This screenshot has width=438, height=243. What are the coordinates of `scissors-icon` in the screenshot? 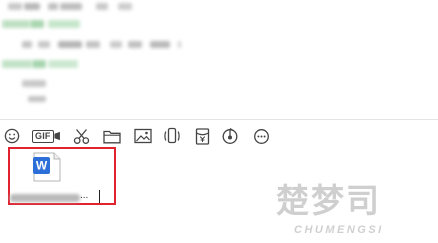 It's located at (81, 136).